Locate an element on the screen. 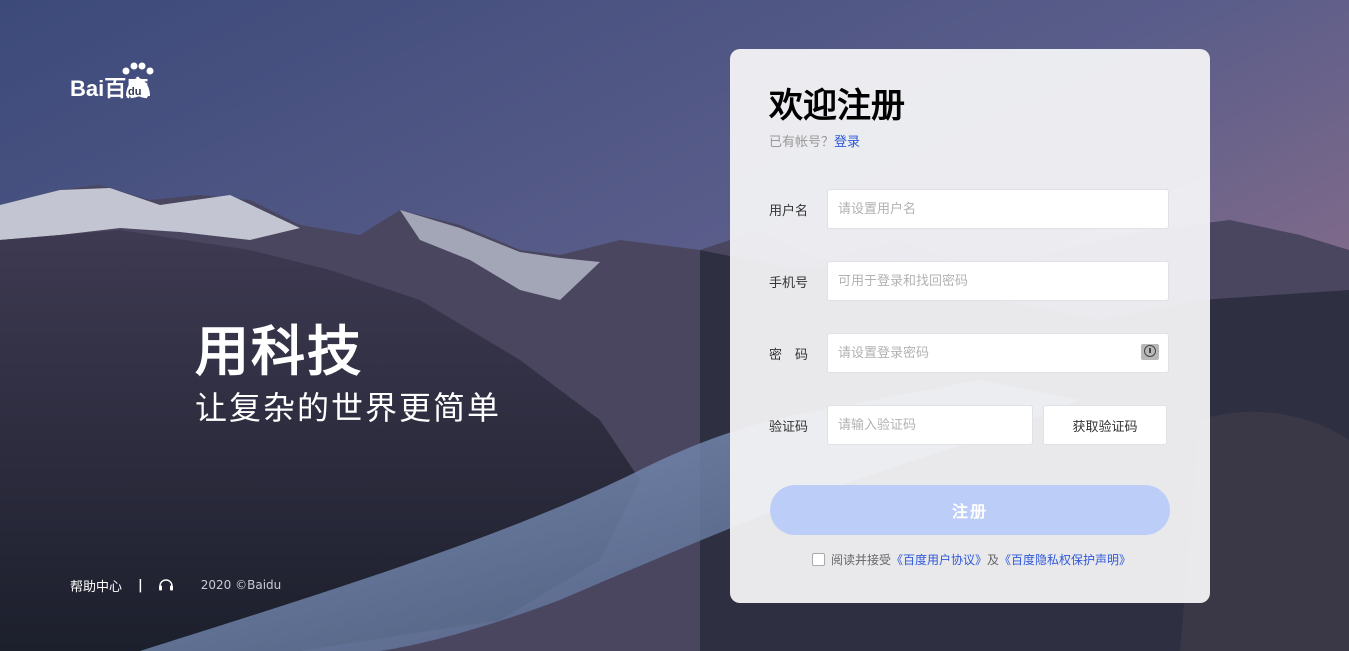 The image size is (1349, 651). headset-icon is located at coordinates (166, 585).